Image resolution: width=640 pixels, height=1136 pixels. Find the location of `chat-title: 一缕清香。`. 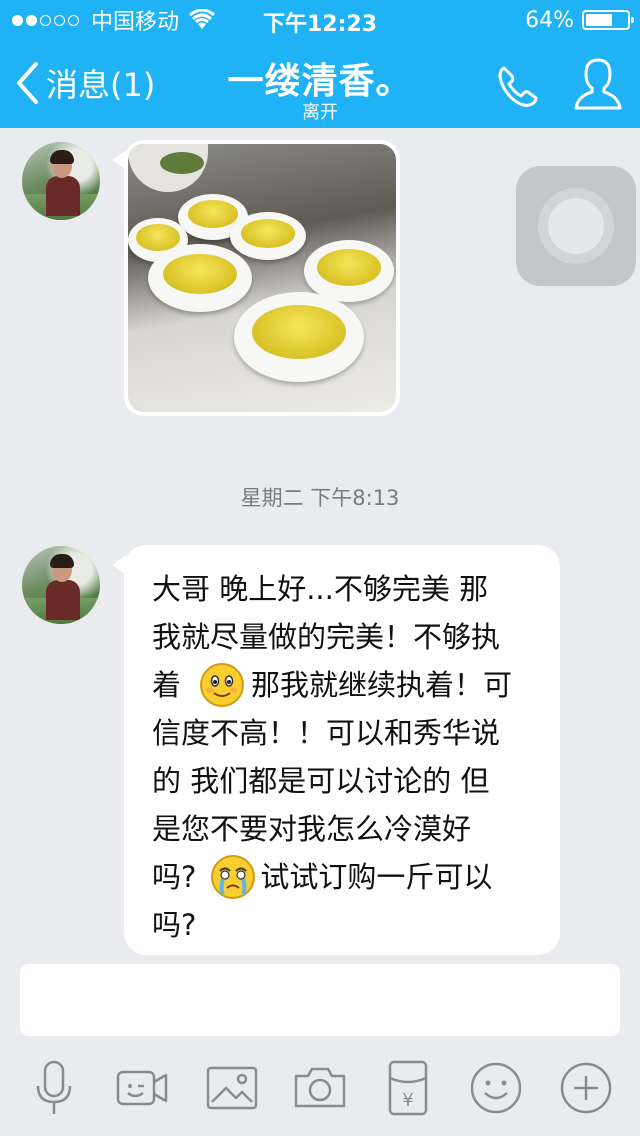

chat-title: 一缕清香。 is located at coordinates (320, 81).